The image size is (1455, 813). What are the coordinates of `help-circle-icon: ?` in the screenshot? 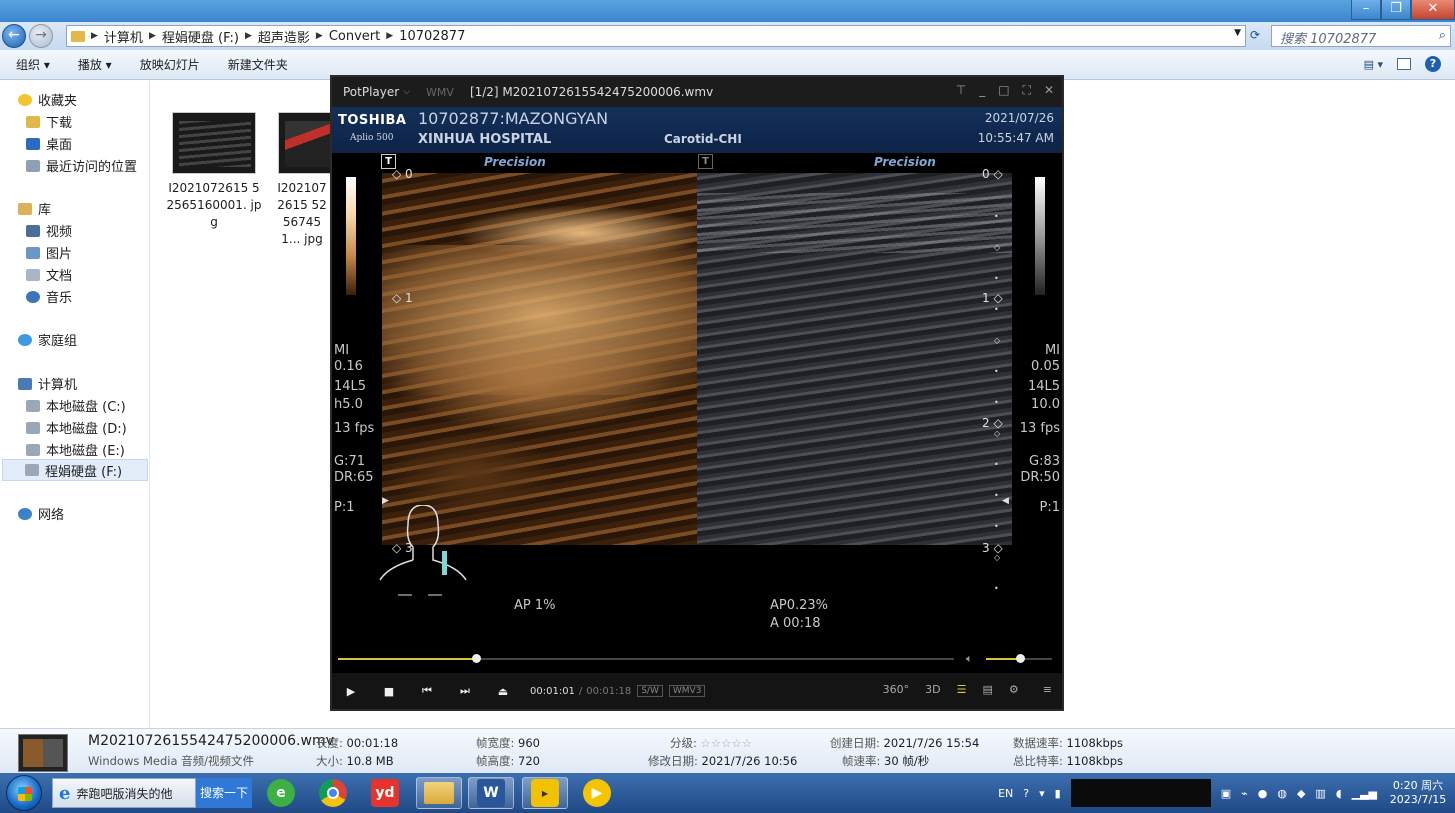 It's located at (1026, 793).